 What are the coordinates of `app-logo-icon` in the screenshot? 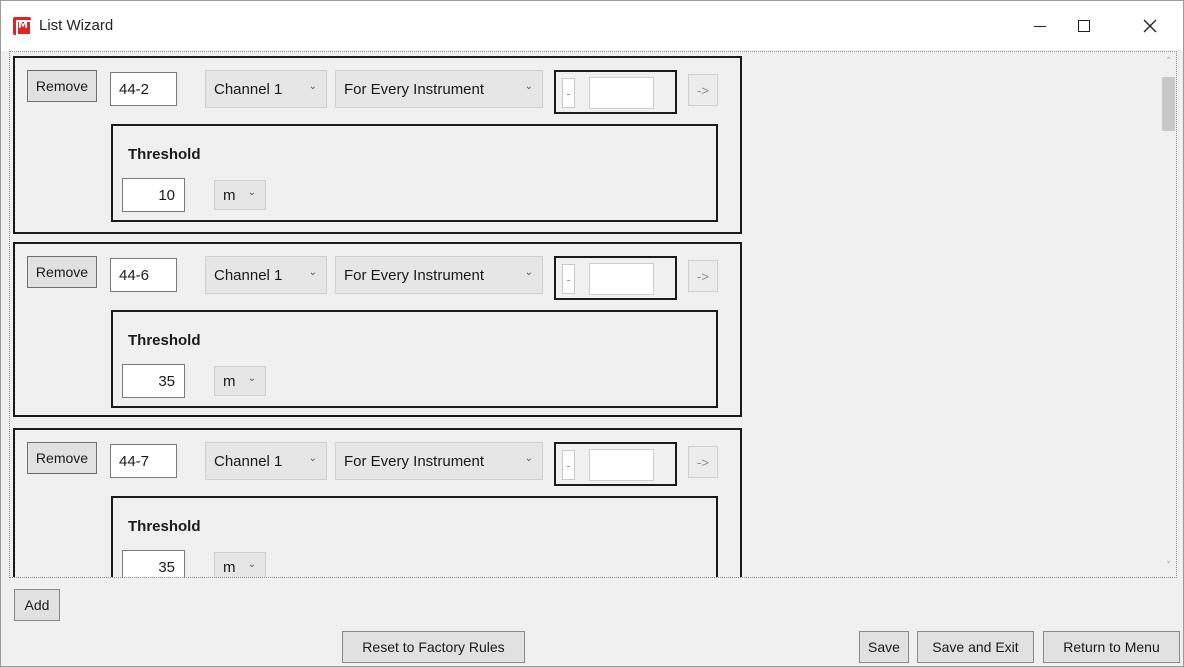 It's located at (22, 26).